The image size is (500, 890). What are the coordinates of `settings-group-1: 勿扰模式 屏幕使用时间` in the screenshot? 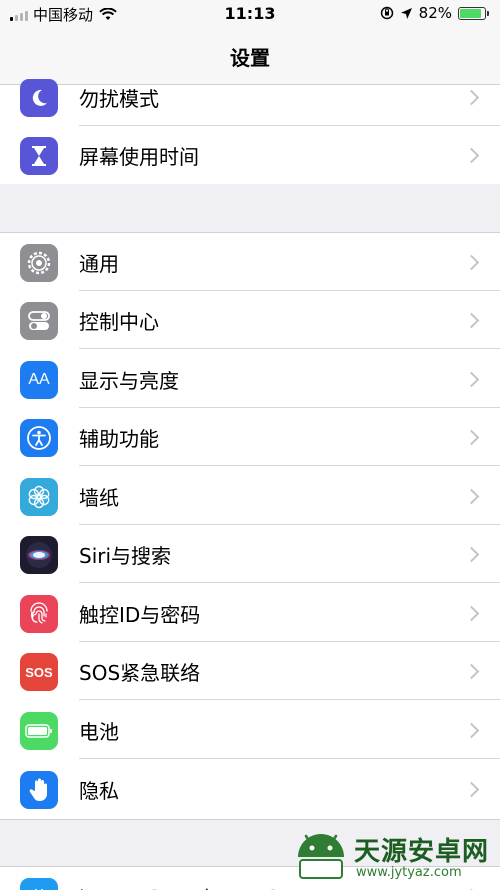 It's located at (250, 131).